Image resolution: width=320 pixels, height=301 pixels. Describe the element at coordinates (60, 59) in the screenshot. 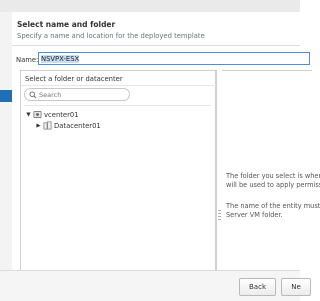

I see `name-input-value: NSVPX-ESX` at that location.